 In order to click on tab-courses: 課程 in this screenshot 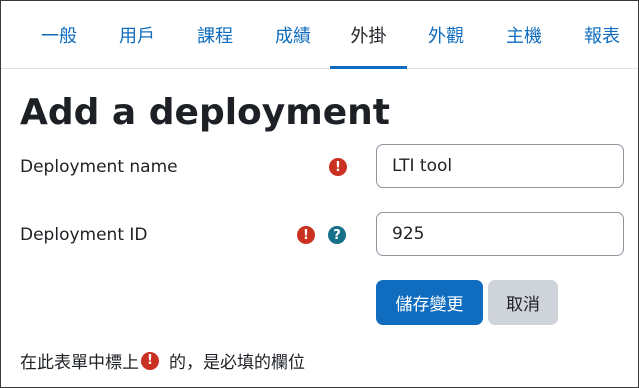, I will do `click(215, 34)`.